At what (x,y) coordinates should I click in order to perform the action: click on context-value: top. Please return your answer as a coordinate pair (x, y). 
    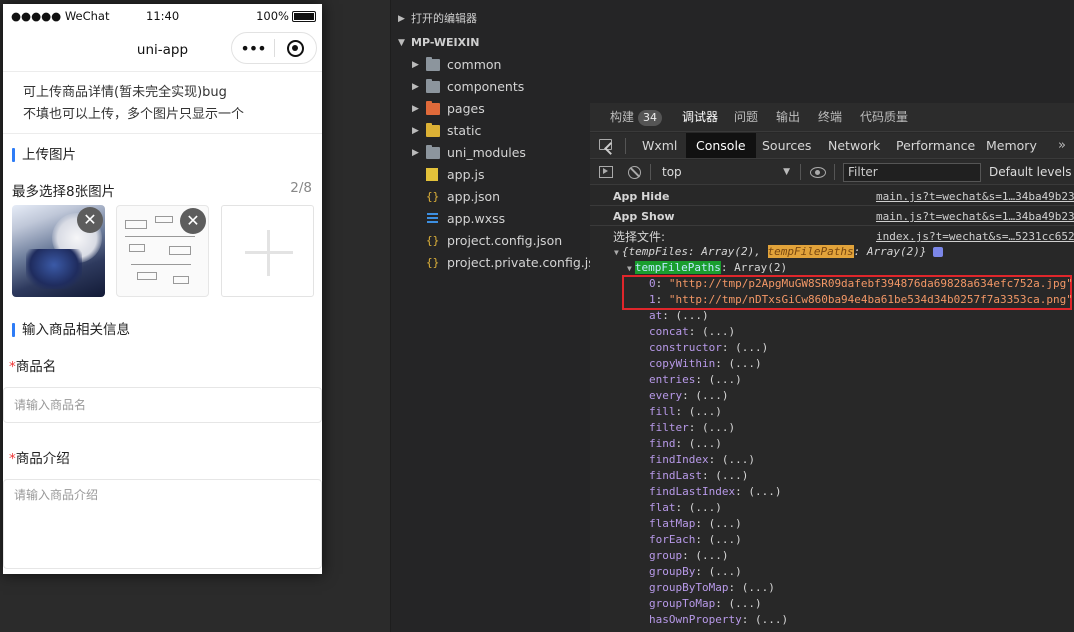
    Looking at the image, I should click on (672, 172).